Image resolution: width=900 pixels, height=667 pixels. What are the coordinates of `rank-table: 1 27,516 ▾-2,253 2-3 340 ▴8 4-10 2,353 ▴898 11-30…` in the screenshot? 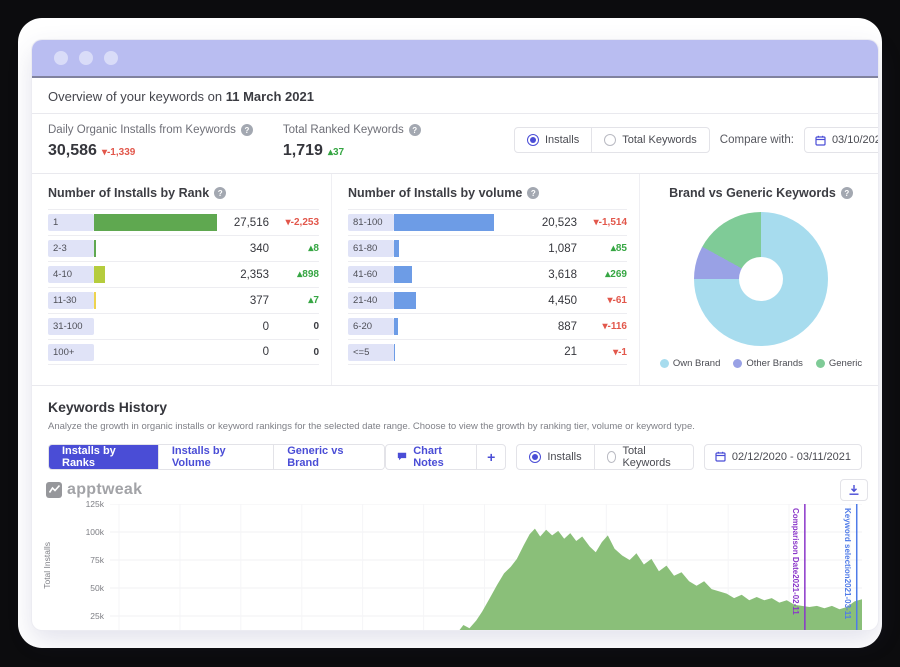 It's located at (183, 287).